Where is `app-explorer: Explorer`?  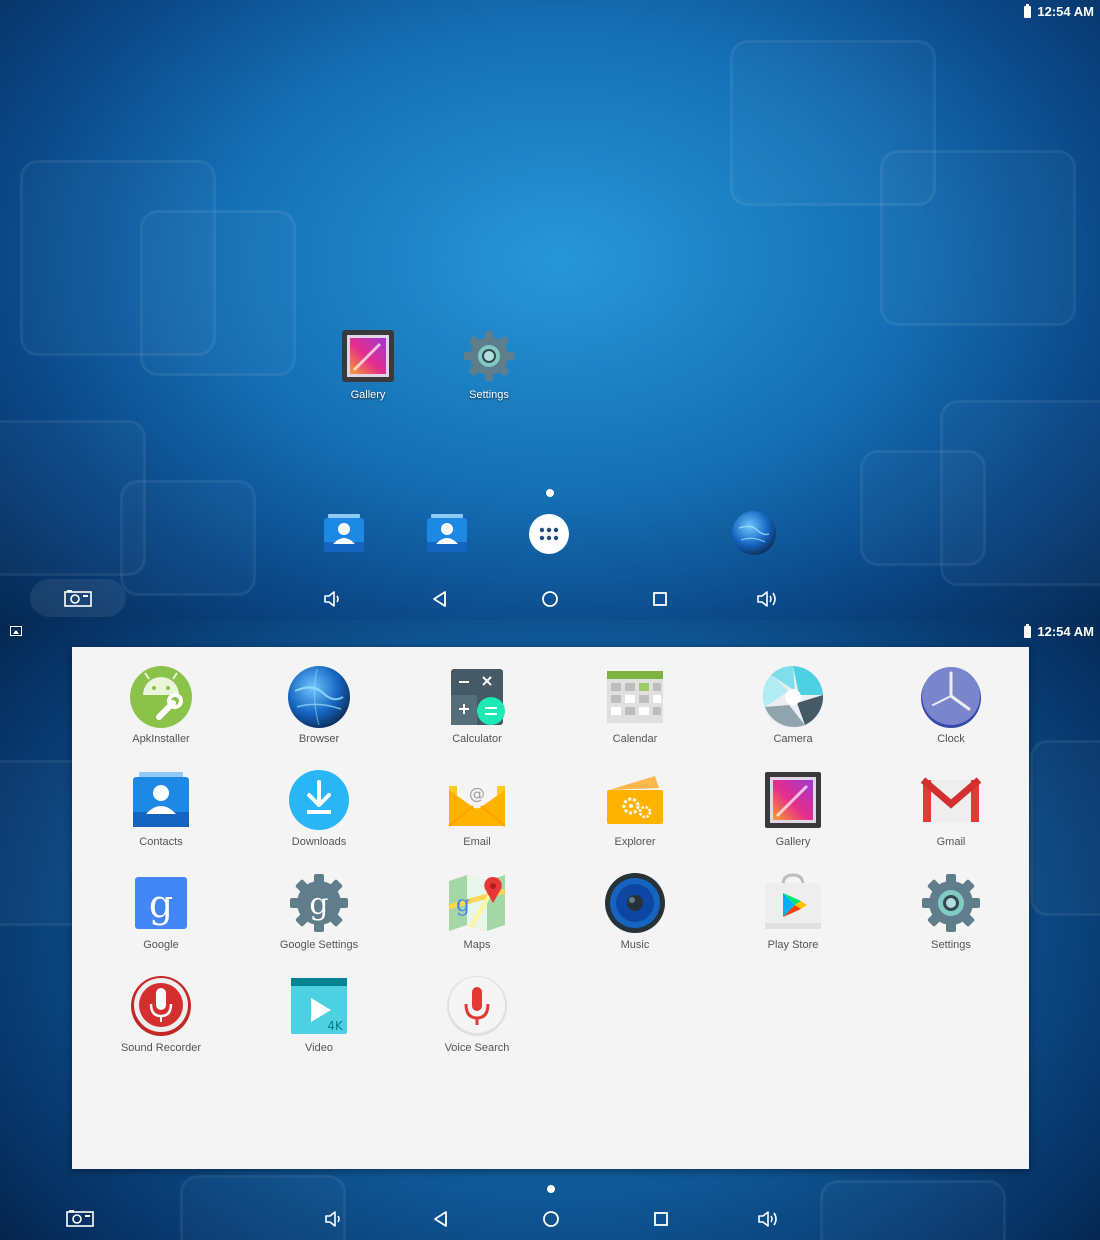 app-explorer: Explorer is located at coordinates (635, 819).